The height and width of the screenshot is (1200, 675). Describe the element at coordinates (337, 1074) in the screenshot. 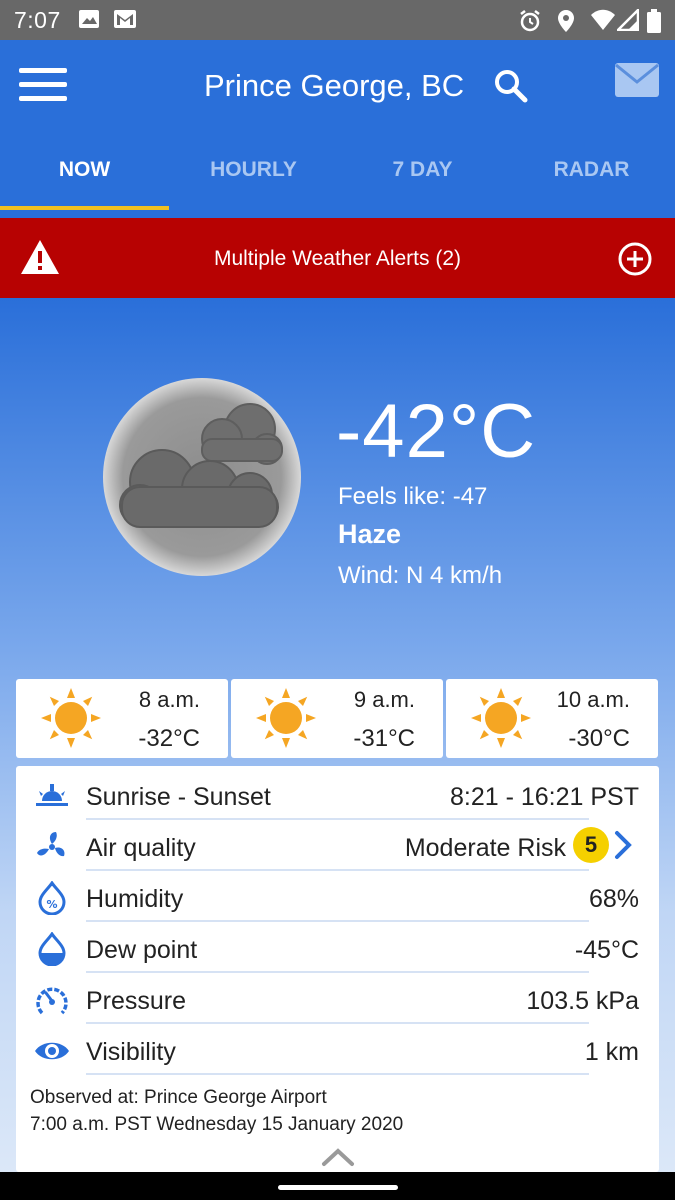

I see `row-divider` at that location.